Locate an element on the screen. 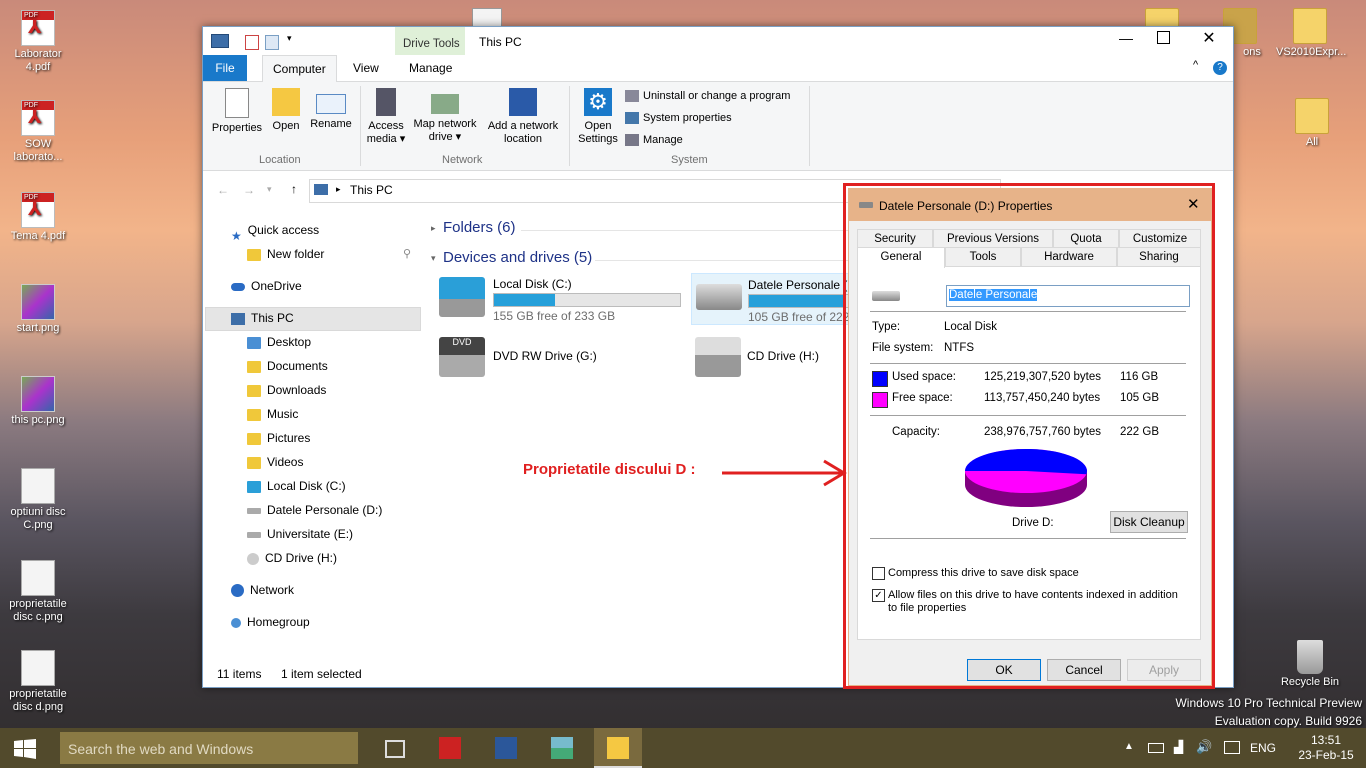 The height and width of the screenshot is (768, 1366). desktop-icon-all: All is located at coordinates (1312, 123).